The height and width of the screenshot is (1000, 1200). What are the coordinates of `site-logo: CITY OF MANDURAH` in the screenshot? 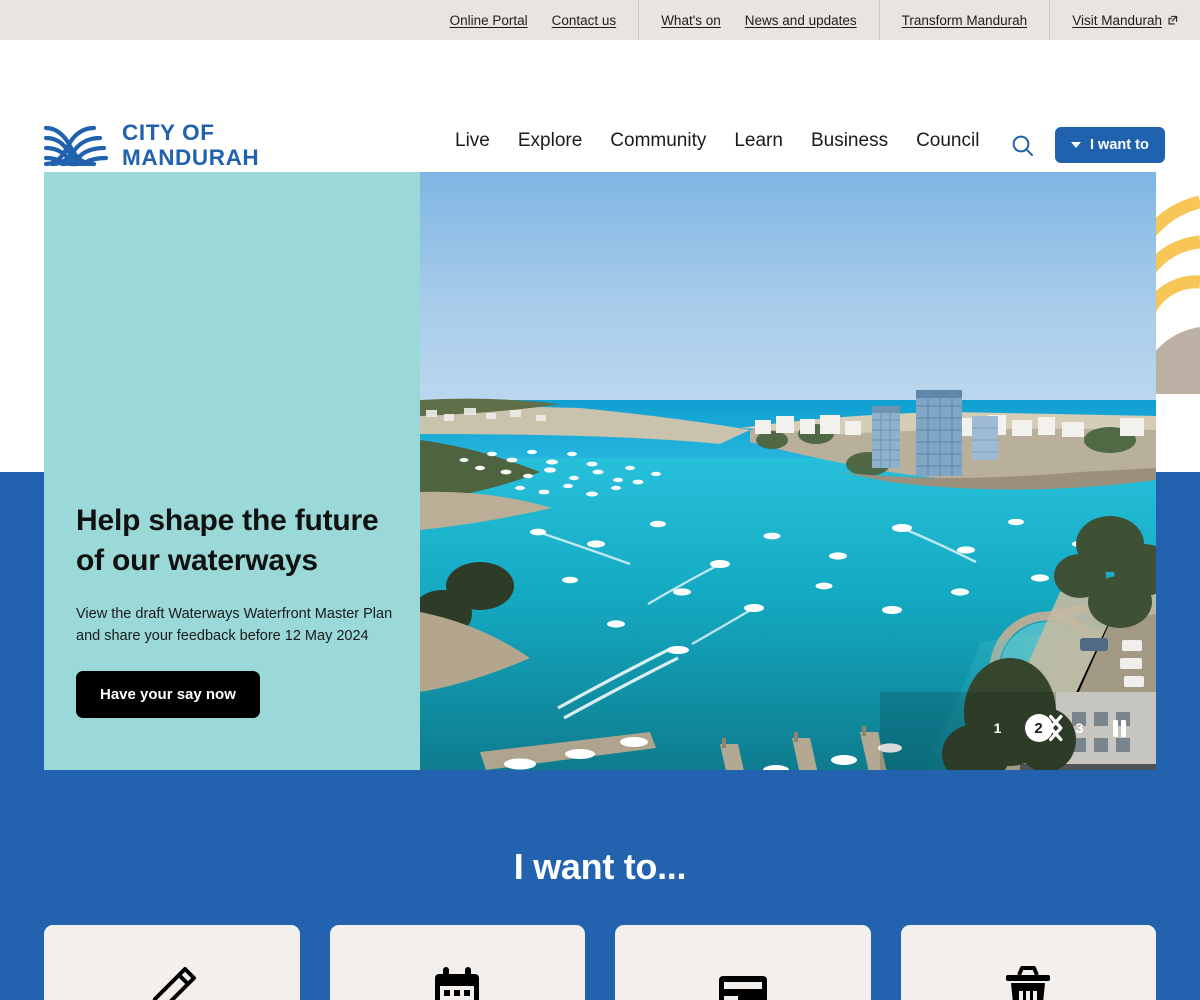 It's located at (151, 145).